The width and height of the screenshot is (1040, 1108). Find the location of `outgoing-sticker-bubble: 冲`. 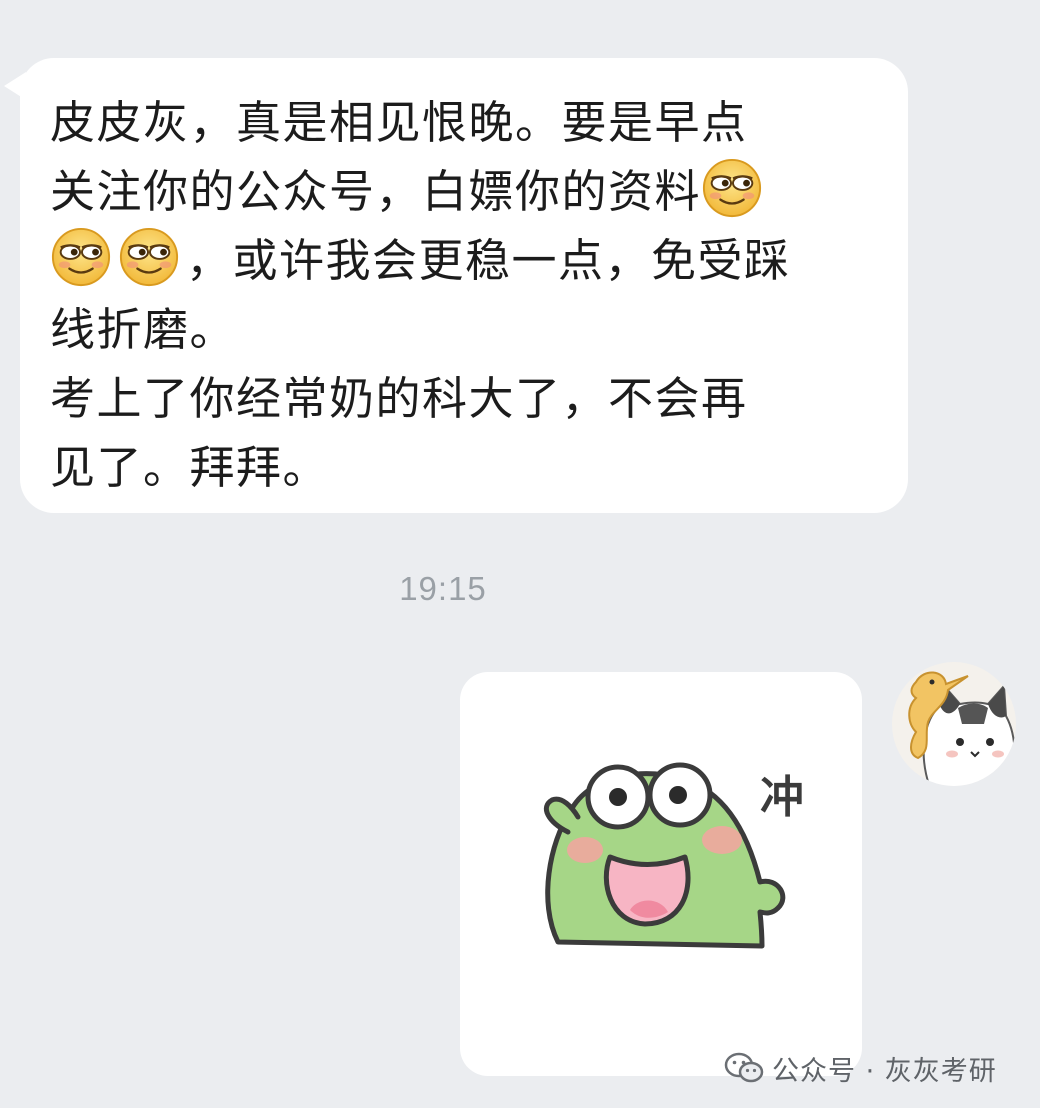

outgoing-sticker-bubble: 冲 is located at coordinates (661, 874).